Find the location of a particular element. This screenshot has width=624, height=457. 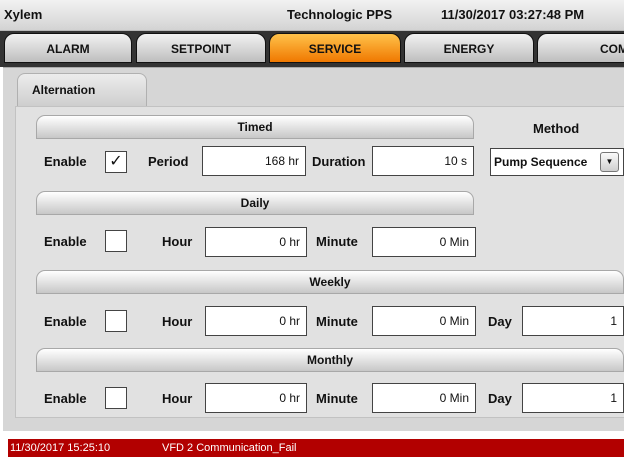

daily-enable-checkbox is located at coordinates (116, 241).